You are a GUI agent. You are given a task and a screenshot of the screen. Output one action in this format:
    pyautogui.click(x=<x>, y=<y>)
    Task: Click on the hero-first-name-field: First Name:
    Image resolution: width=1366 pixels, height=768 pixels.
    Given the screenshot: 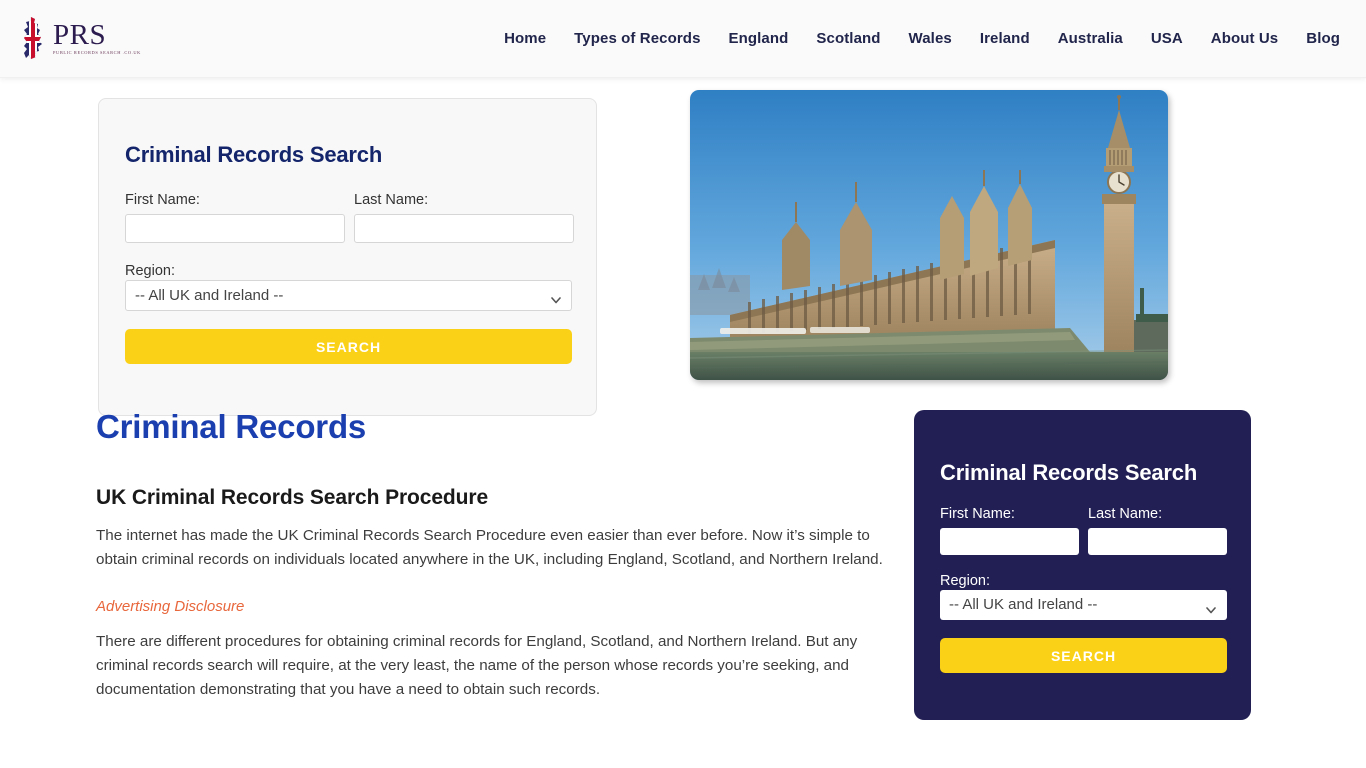 What is the action you would take?
    pyautogui.click(x=235, y=217)
    